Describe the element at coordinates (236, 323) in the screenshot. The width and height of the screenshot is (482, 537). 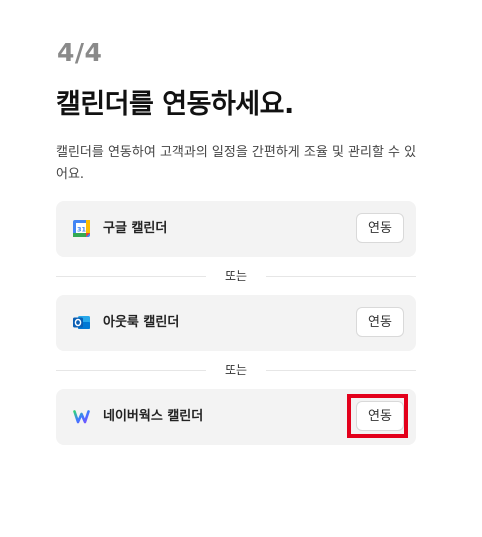
I see `calendar-card-outlook: 아웃룩 캘린더 연동` at that location.